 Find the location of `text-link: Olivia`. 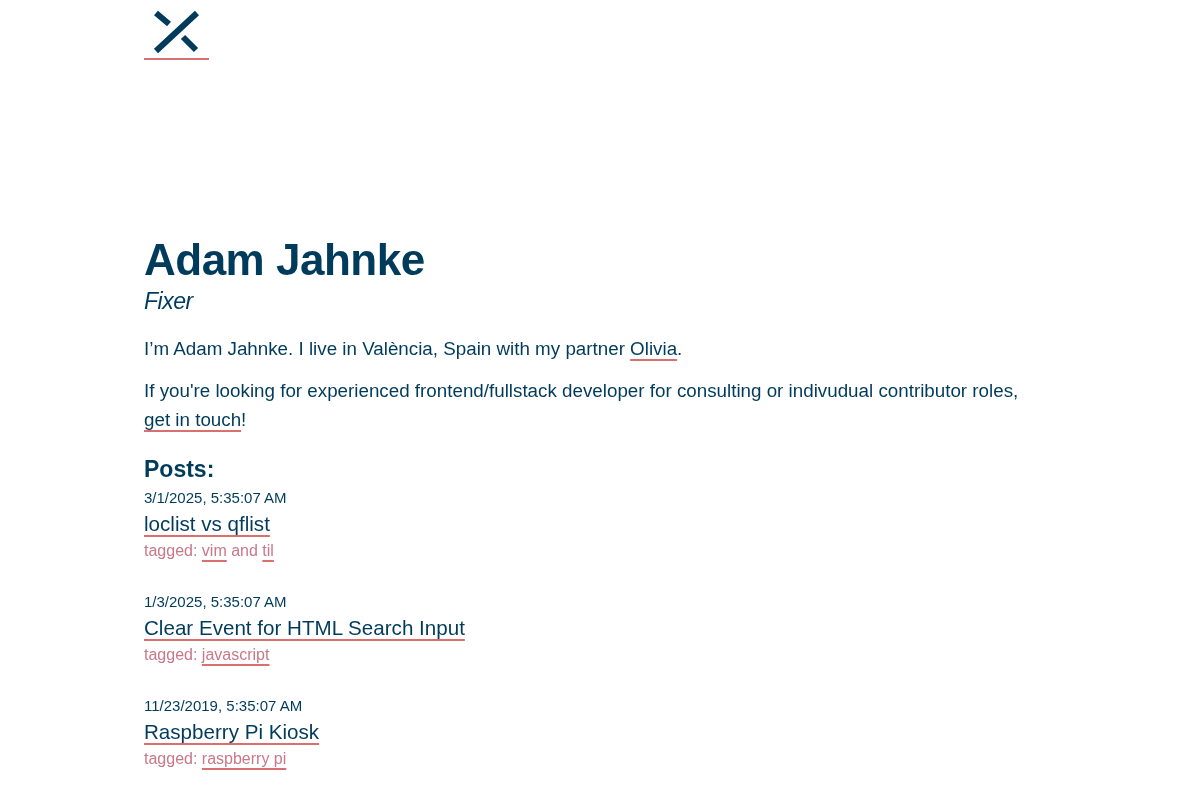

text-link: Olivia is located at coordinates (654, 348).